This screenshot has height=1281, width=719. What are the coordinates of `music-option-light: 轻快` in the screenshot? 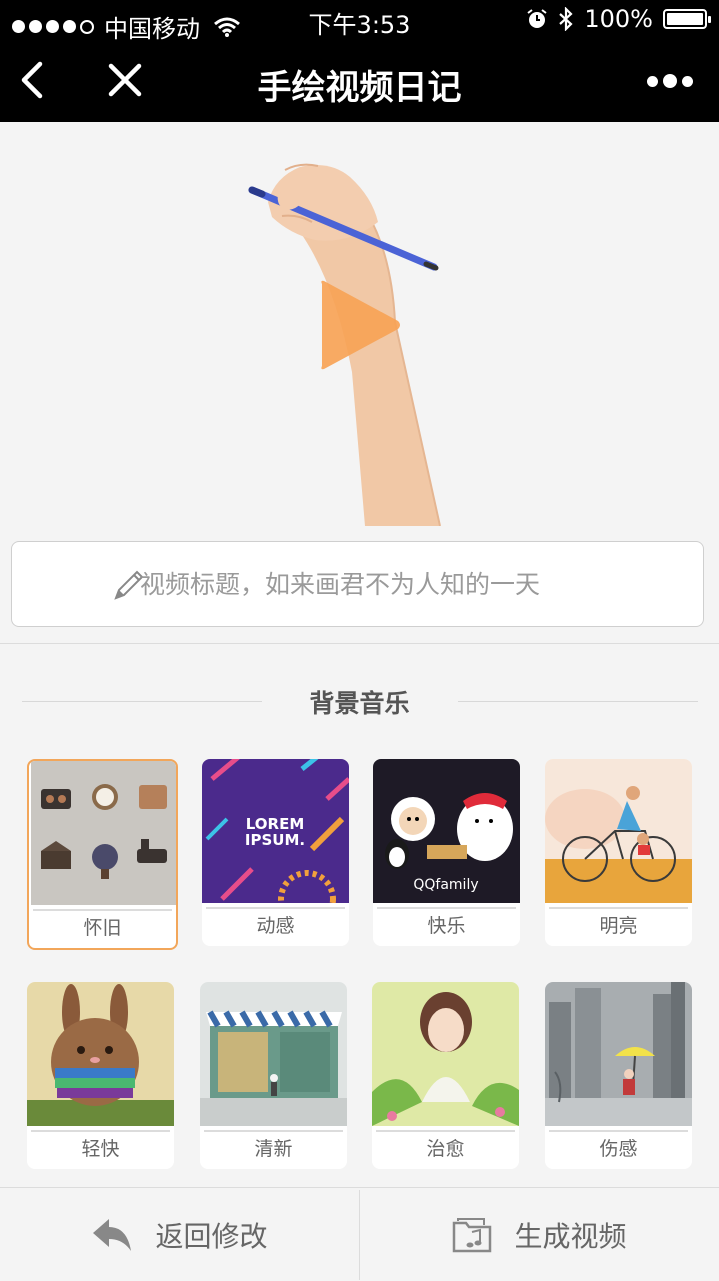 It's located at (100, 1075).